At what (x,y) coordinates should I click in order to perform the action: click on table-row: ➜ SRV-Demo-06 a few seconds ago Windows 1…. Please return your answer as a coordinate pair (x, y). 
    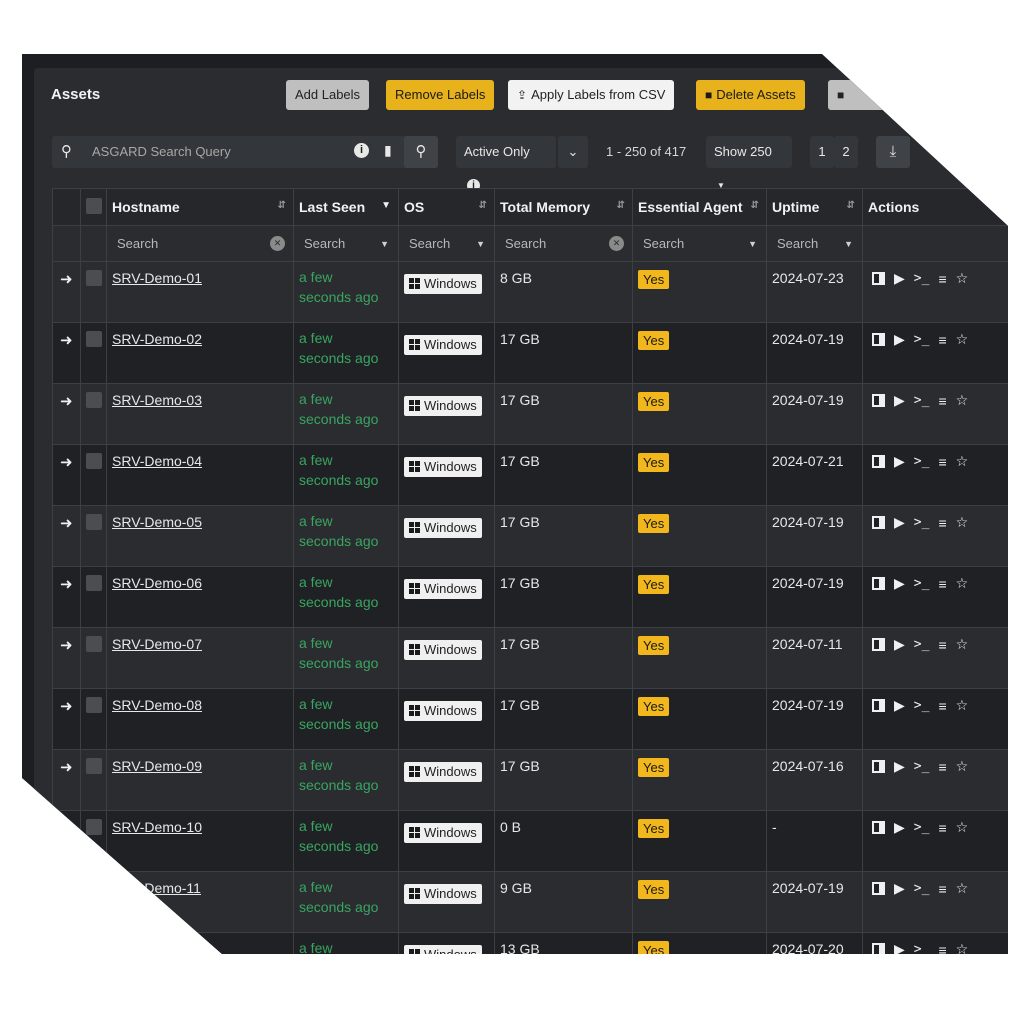
    Looking at the image, I should click on (530, 597).